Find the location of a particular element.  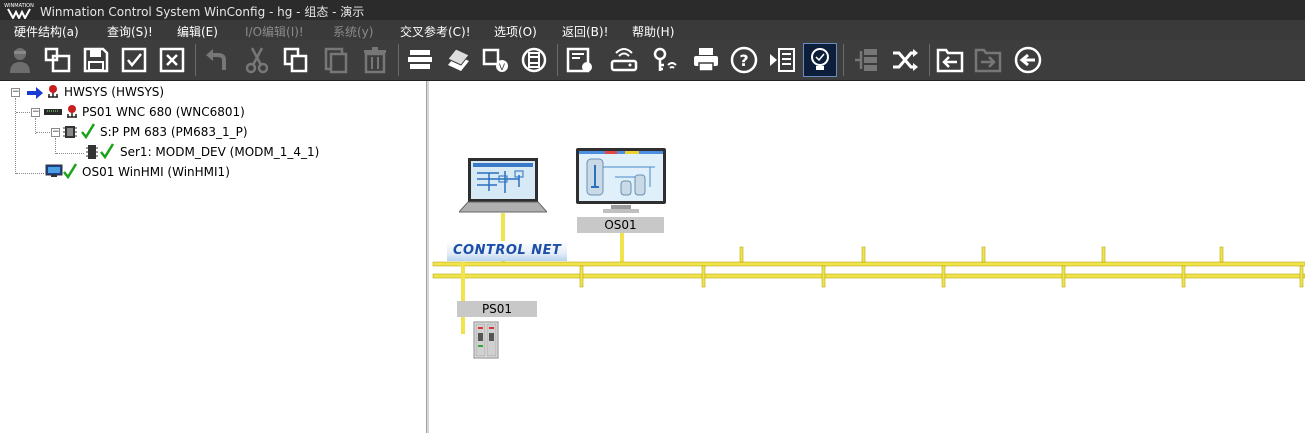

os01-label: OS01 is located at coordinates (620, 225).